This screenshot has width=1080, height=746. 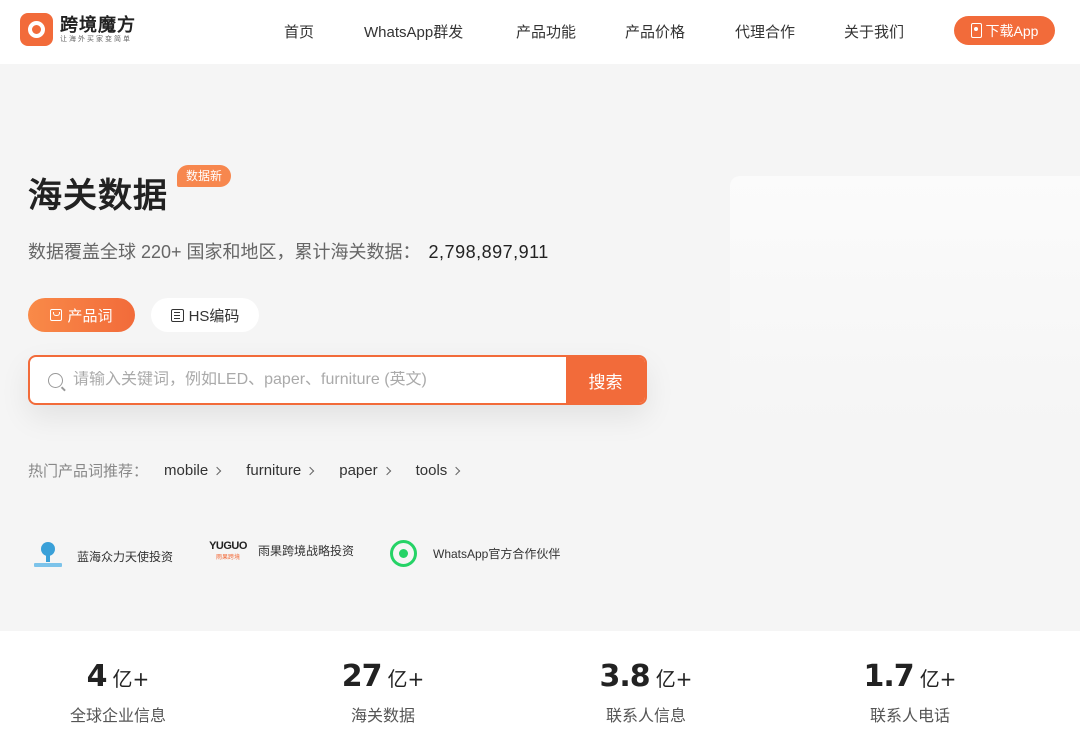 I want to click on nav-whatsapp-bulk: WhatsApp群发, so click(x=413, y=31).